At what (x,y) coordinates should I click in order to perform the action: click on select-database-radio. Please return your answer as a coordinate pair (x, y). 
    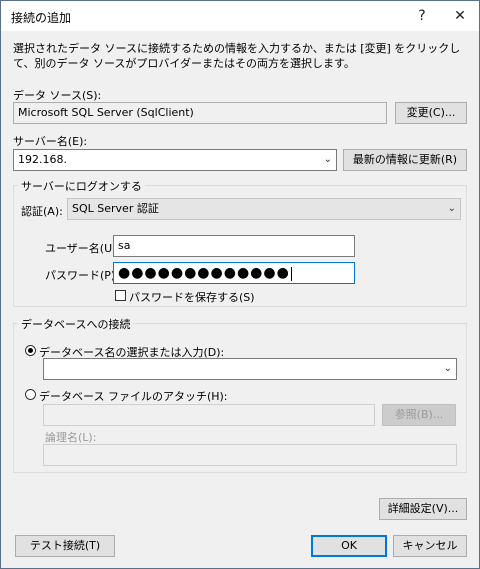
    Looking at the image, I should click on (30, 350).